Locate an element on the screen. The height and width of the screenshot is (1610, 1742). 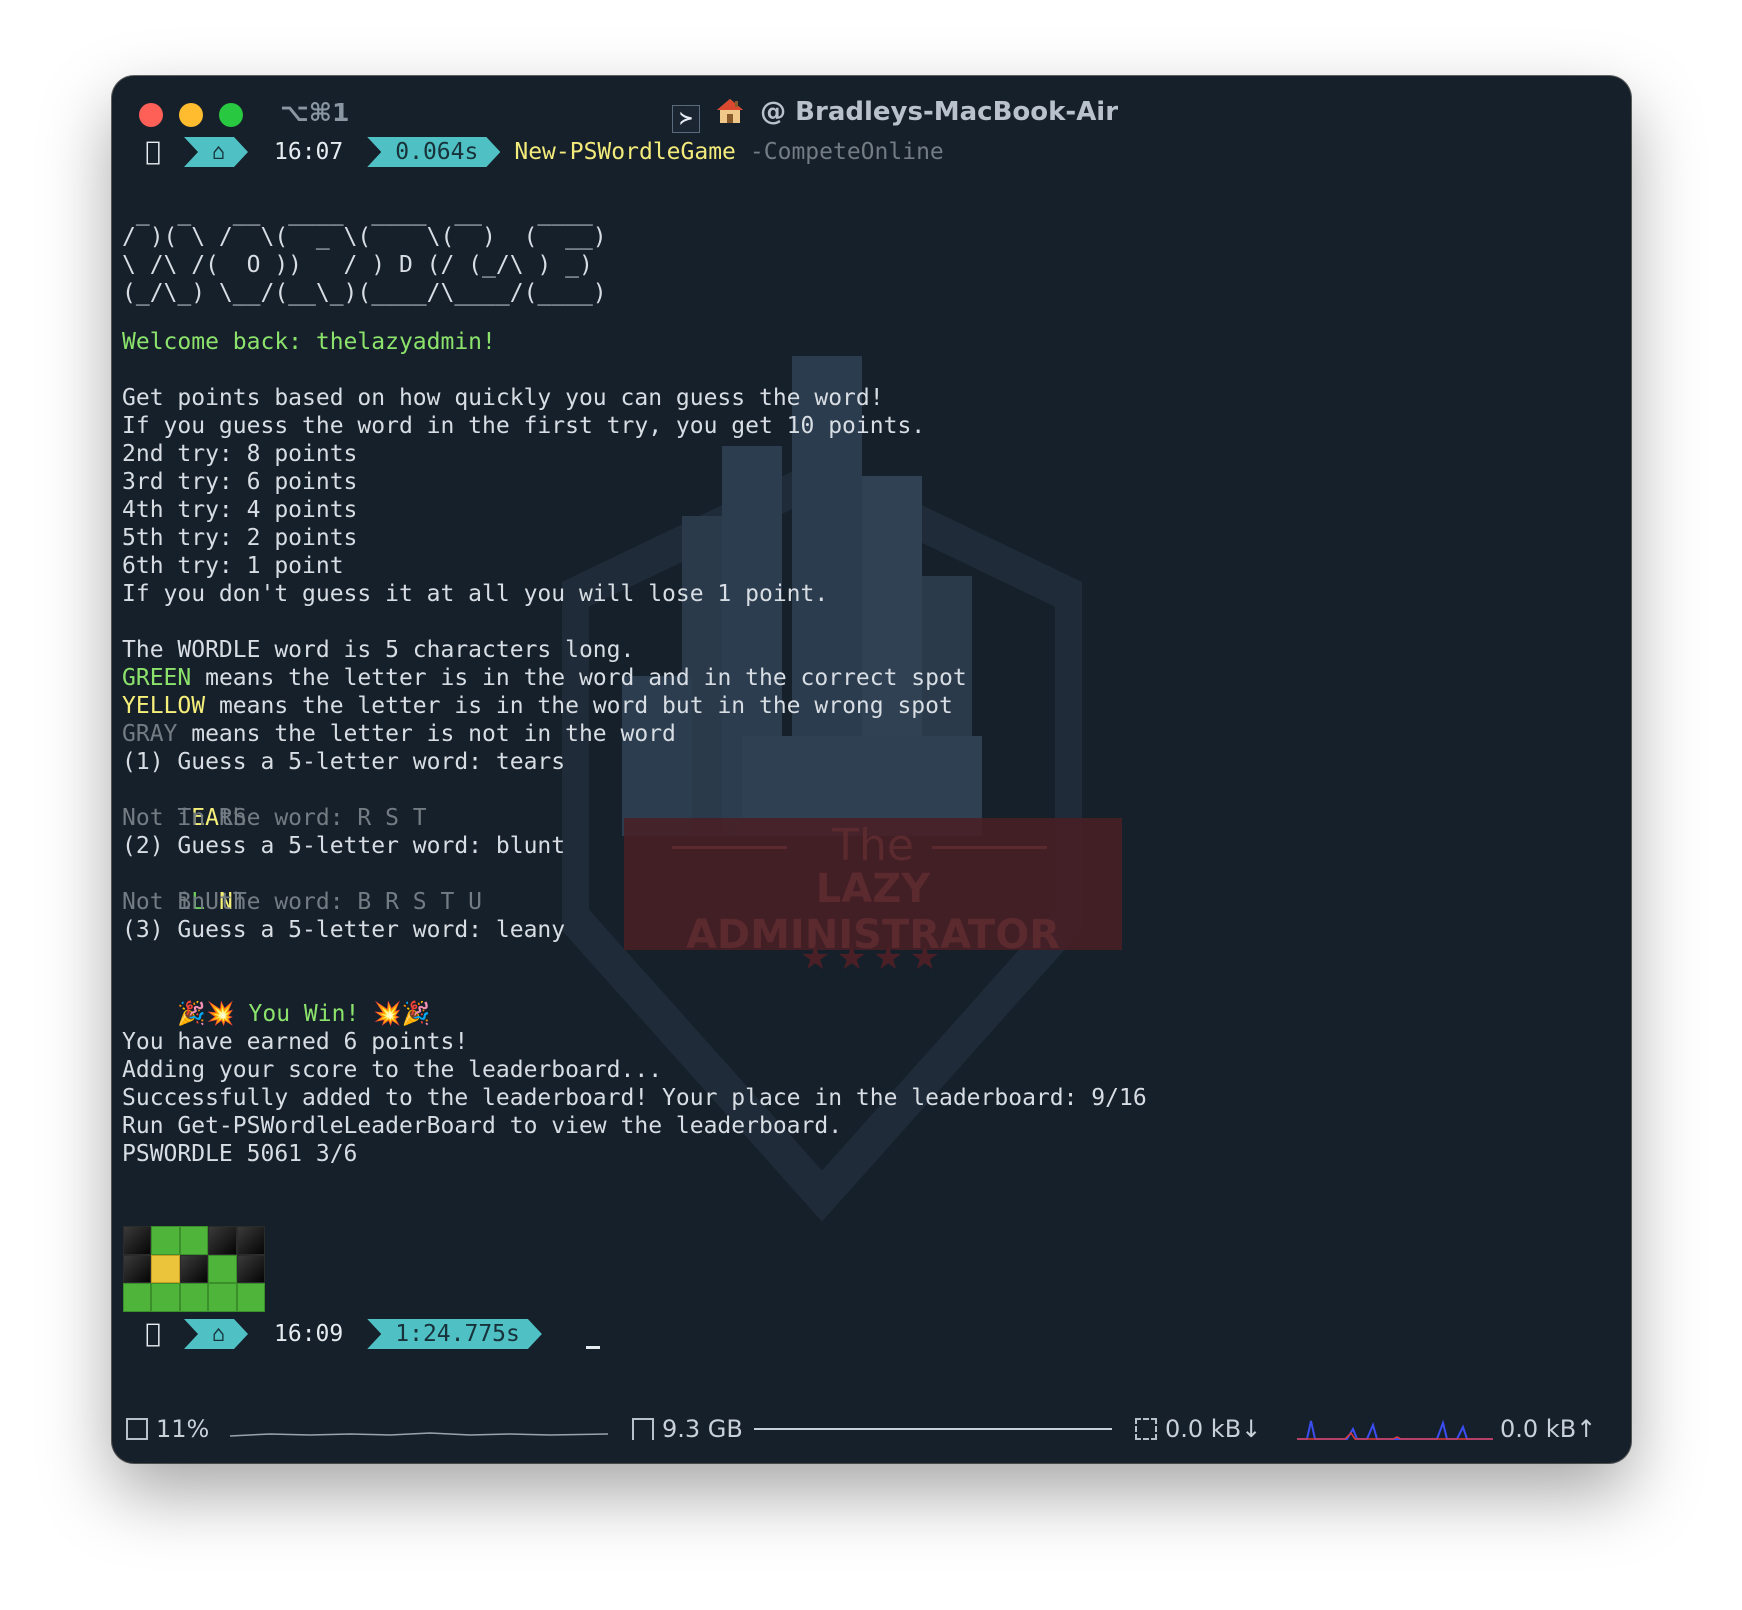
guess-prompt: (1) Guess a 5-letter word: tears is located at coordinates (344, 762).